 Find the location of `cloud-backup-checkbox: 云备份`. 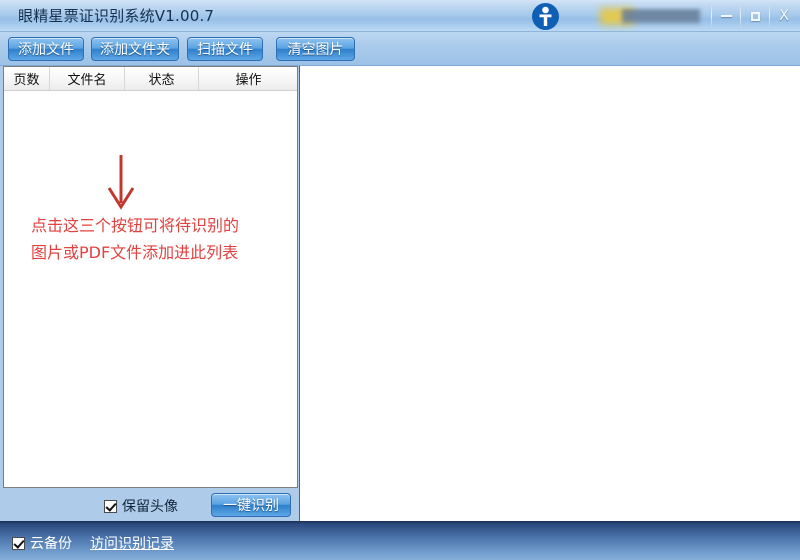

cloud-backup-checkbox: 云备份 is located at coordinates (42, 543).